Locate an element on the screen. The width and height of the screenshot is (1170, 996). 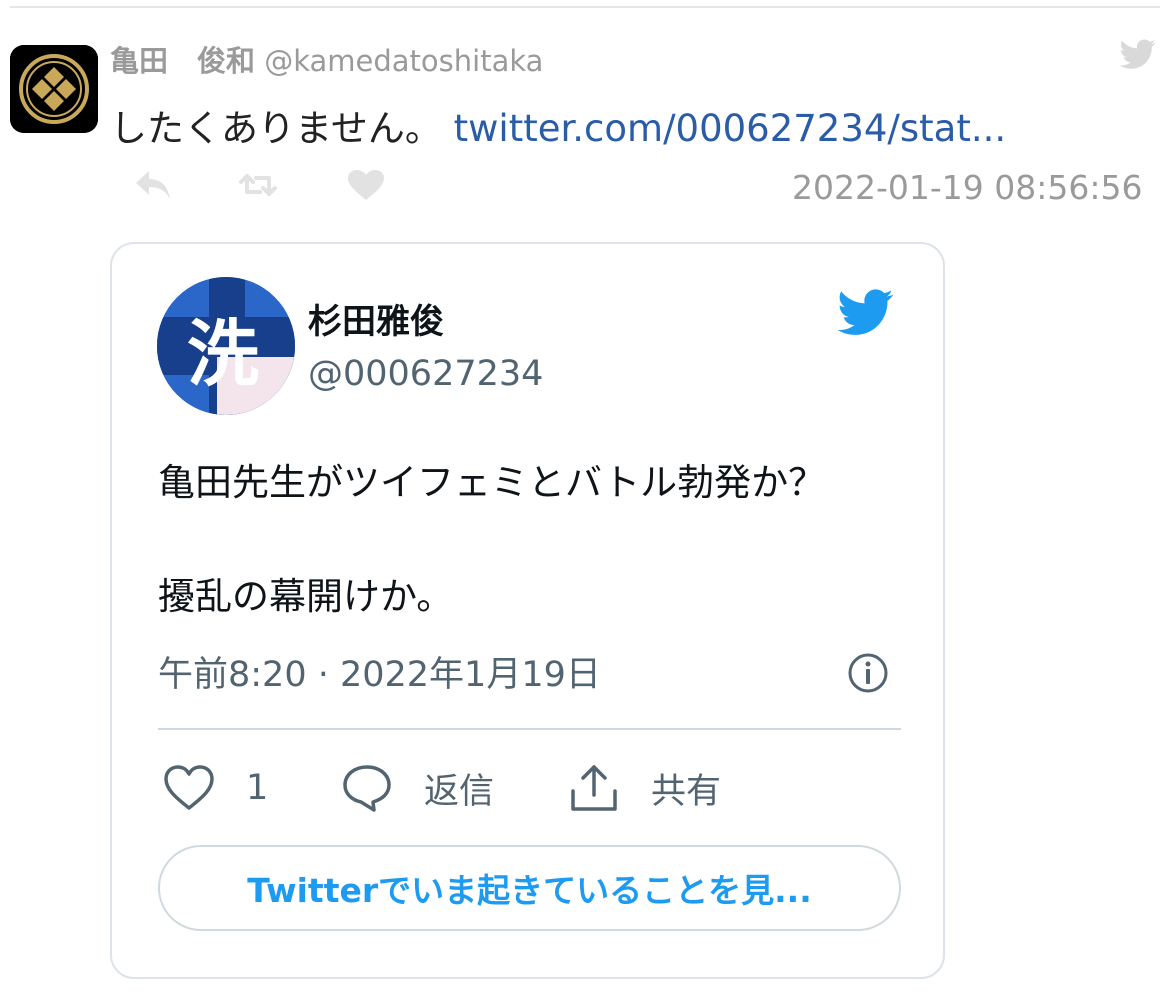
tweet-timestamp: 2022-01-19 08:56:56 is located at coordinates (967, 187).